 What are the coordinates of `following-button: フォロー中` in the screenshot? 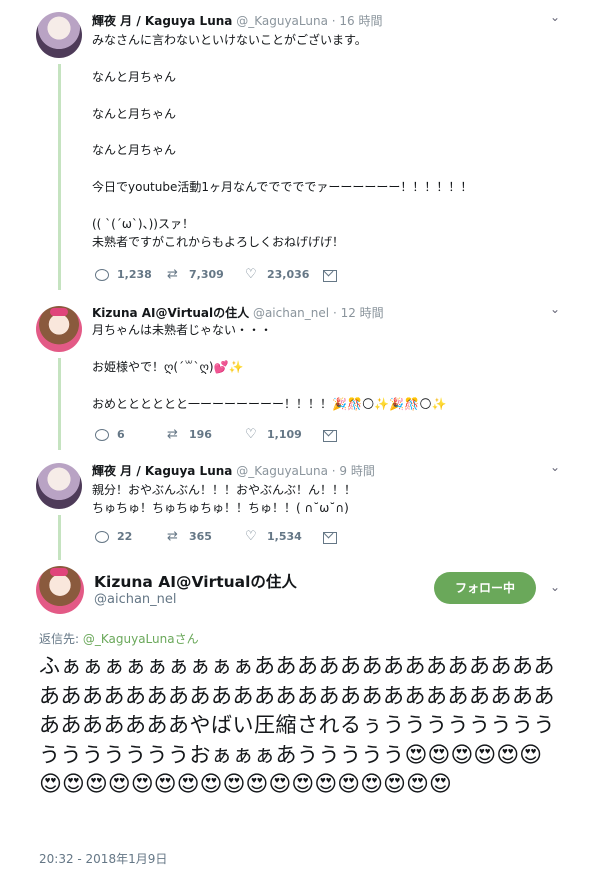 It's located at (485, 588).